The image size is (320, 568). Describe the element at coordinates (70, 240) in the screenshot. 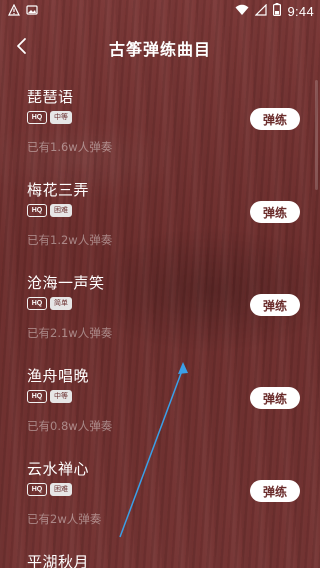

I see `play-count: 已有1.2w人弹奏` at that location.